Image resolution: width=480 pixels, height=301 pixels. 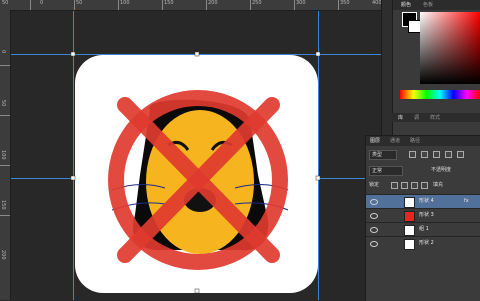 I want to click on lock-transparent-icon, so click(x=394, y=185).